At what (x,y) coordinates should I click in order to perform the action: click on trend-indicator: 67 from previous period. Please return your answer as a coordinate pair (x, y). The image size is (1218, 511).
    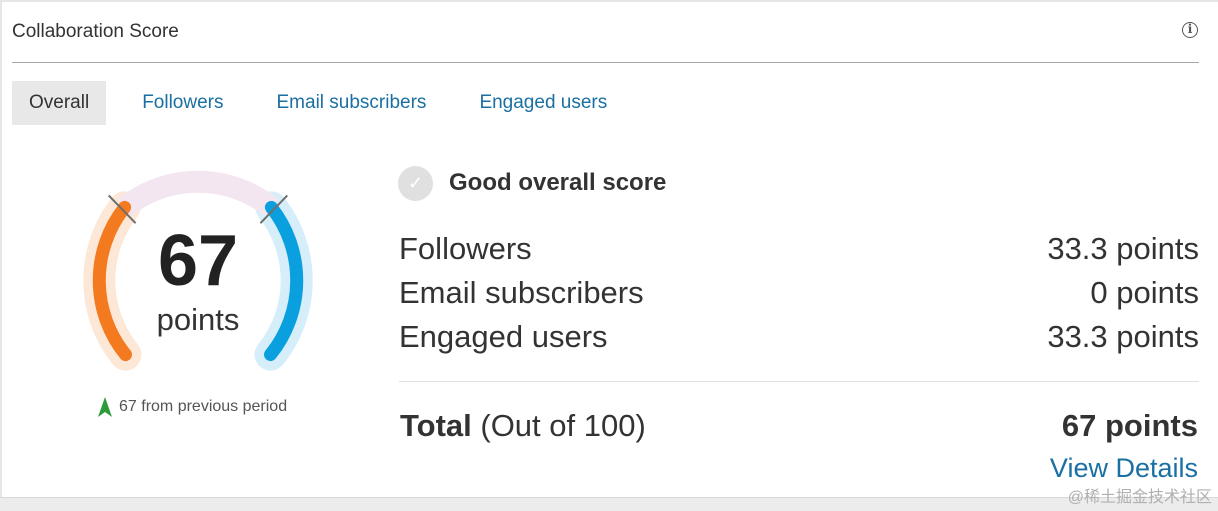
    Looking at the image, I should click on (192, 407).